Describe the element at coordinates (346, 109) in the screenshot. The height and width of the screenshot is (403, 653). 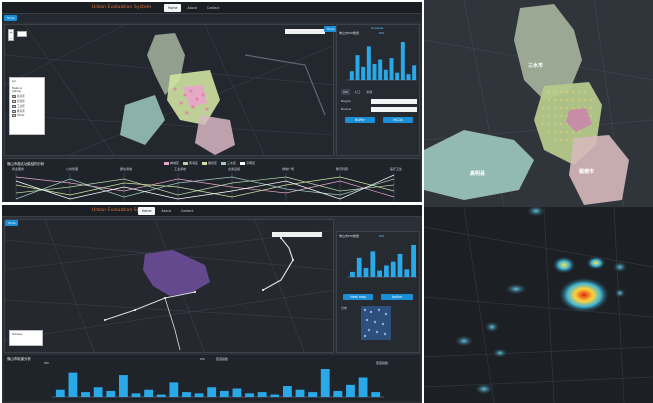
I see `radius-label: Radius` at that location.